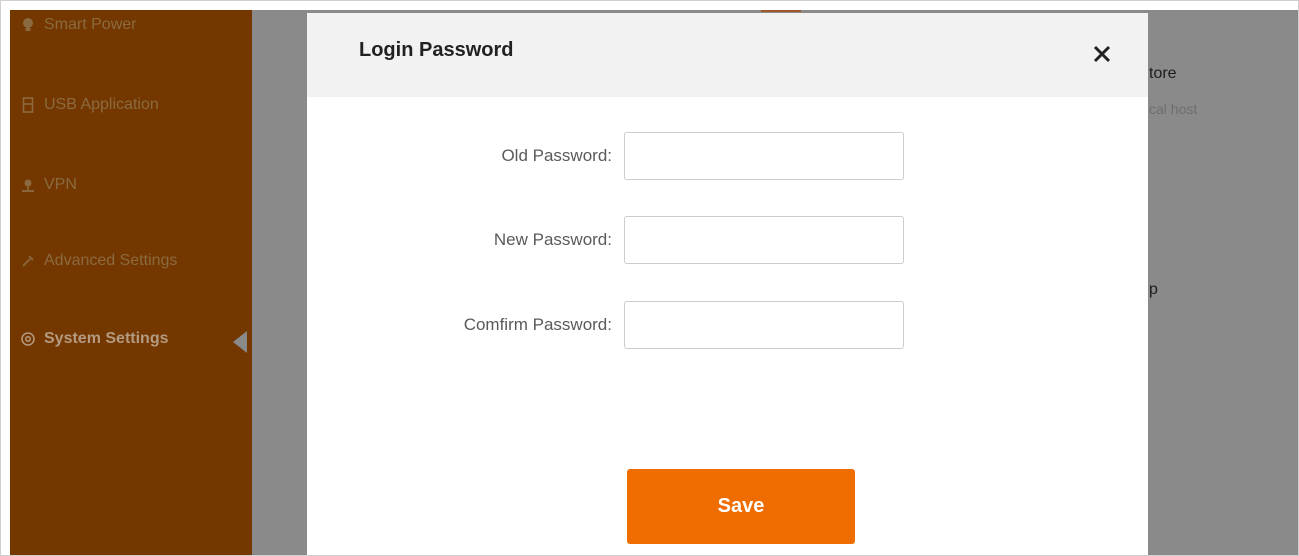 This screenshot has width=1299, height=556. I want to click on wrench-icon, so click(28, 261).